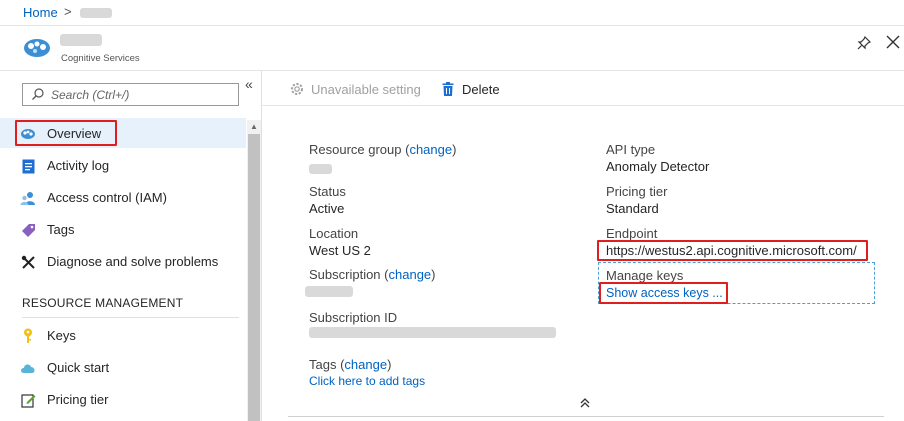  What do you see at coordinates (123, 165) in the screenshot?
I see `sidebar-item-activity-log: Activity log` at bounding box center [123, 165].